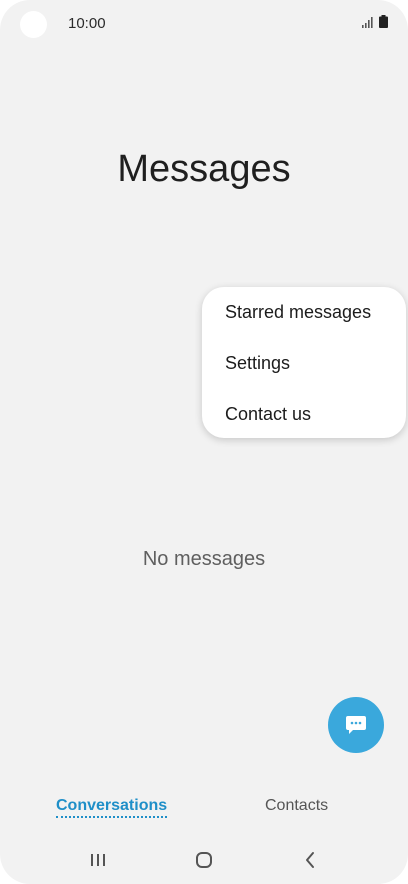 This screenshot has height=884, width=408. I want to click on overflow-menu: Starred messages Settings Contact us, so click(304, 362).